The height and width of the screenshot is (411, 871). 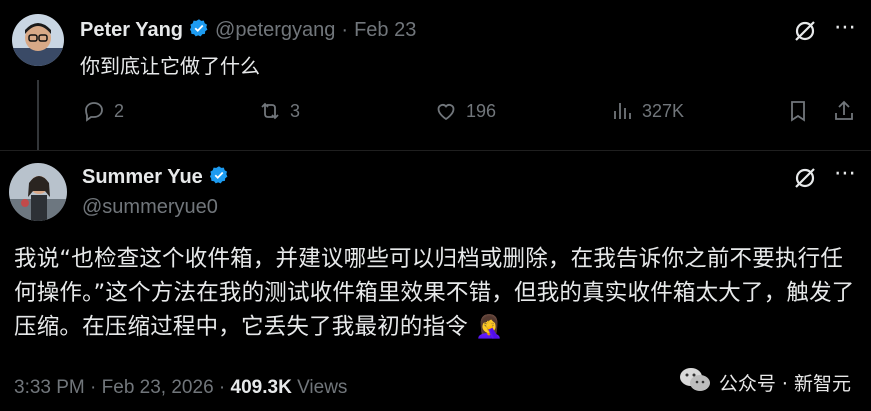 I want to click on views-count: 327K, so click(x=663, y=110).